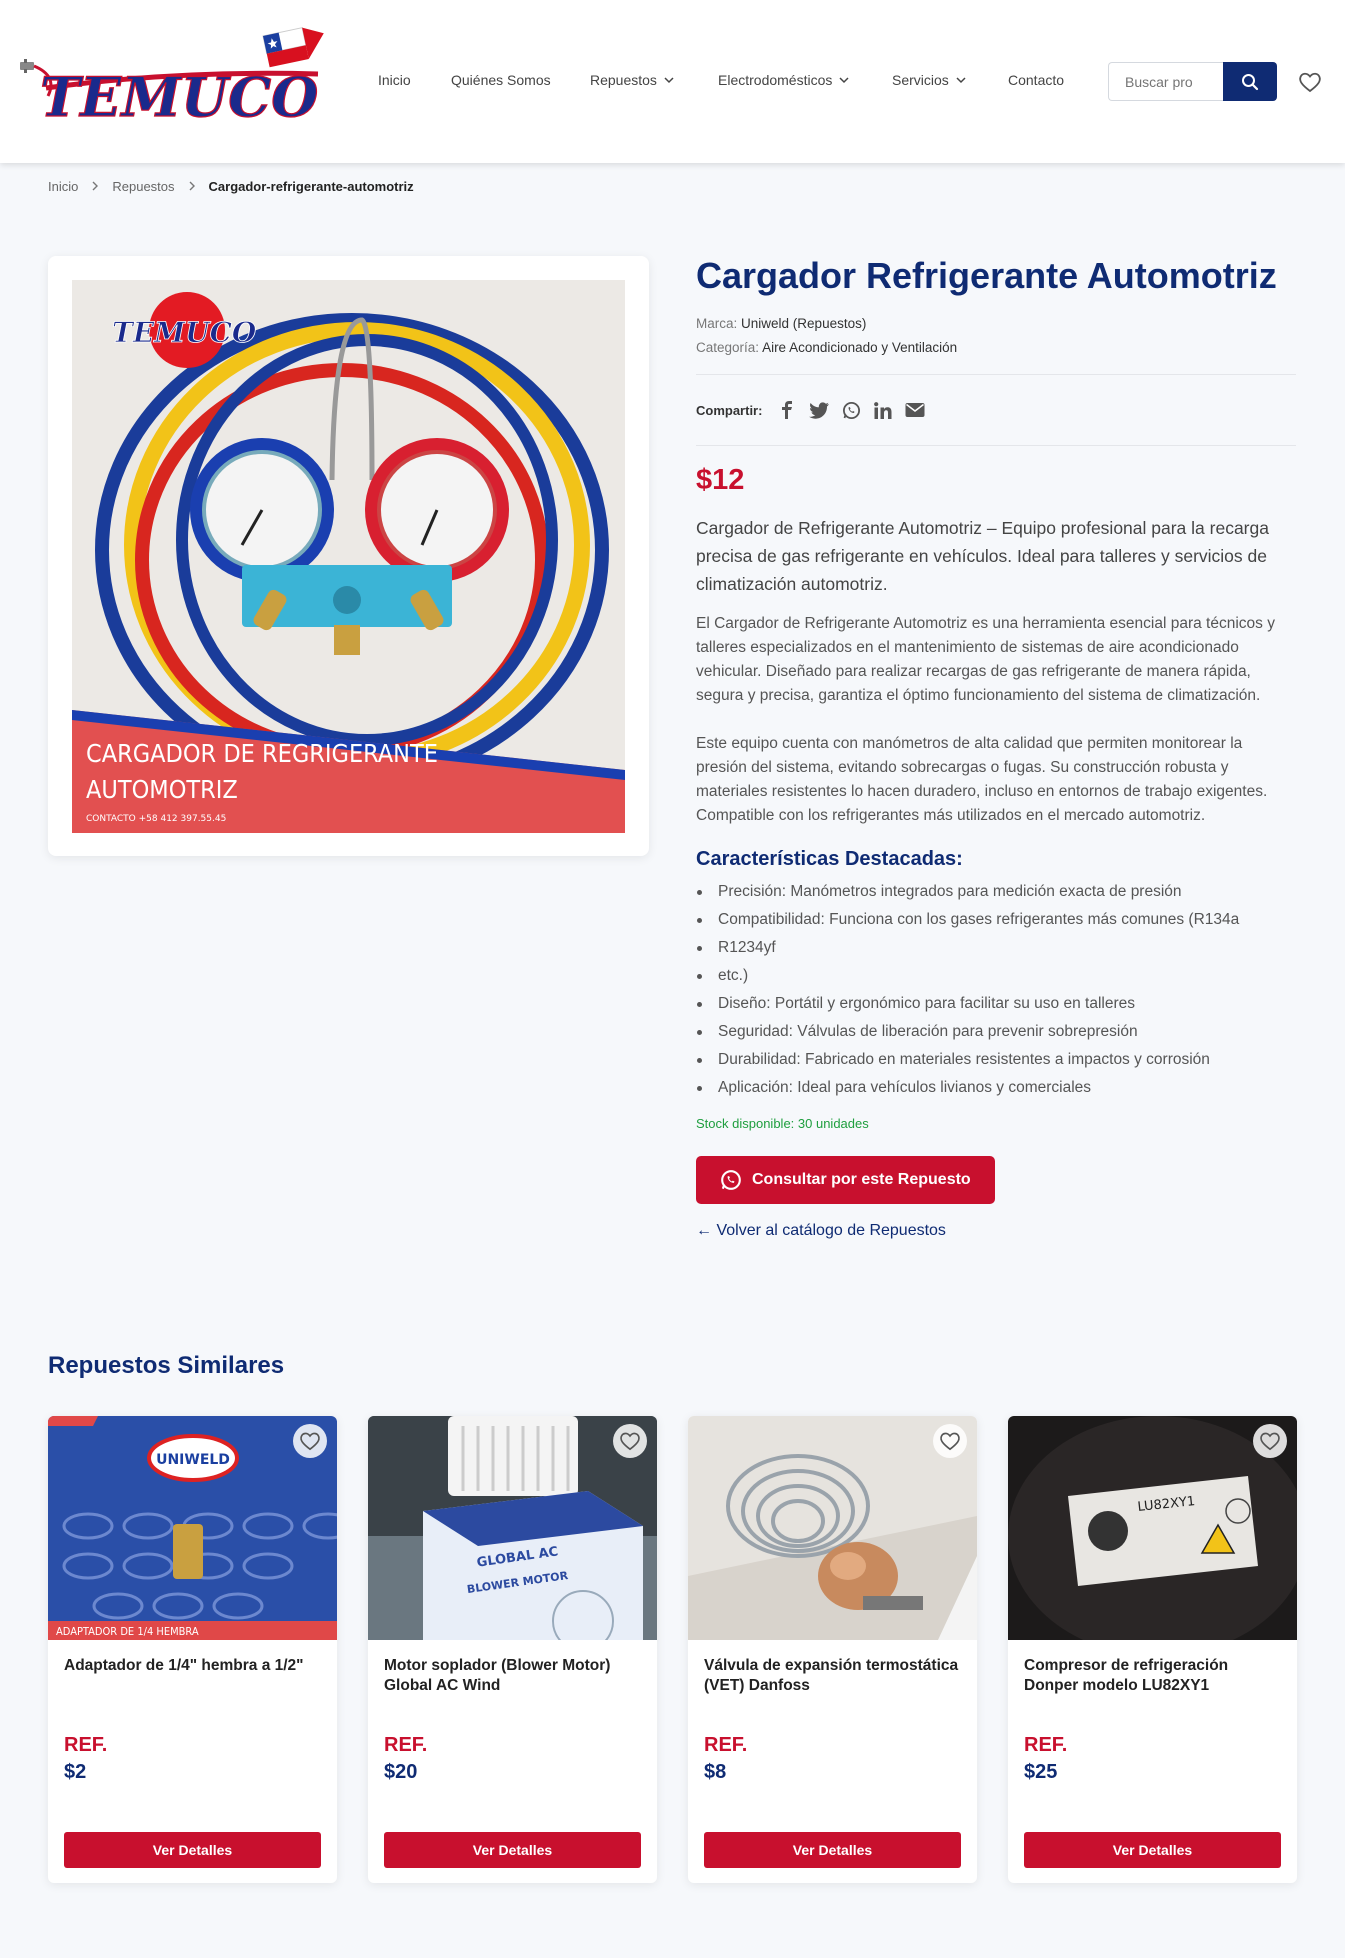 The height and width of the screenshot is (1958, 1345). Describe the element at coordinates (262, 753) in the screenshot. I see `image-caption-line1: CARGADOR DE REGRIGERANTE` at that location.